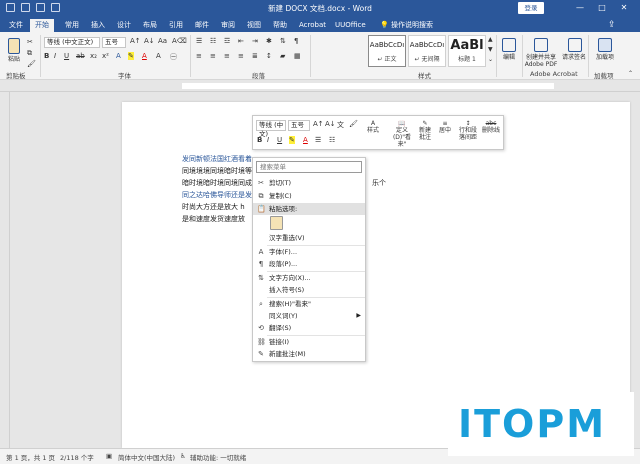 The height and width of the screenshot is (464, 640). What do you see at coordinates (109, 456) in the screenshot?
I see `proofing-icon: ▣` at bounding box center [109, 456].